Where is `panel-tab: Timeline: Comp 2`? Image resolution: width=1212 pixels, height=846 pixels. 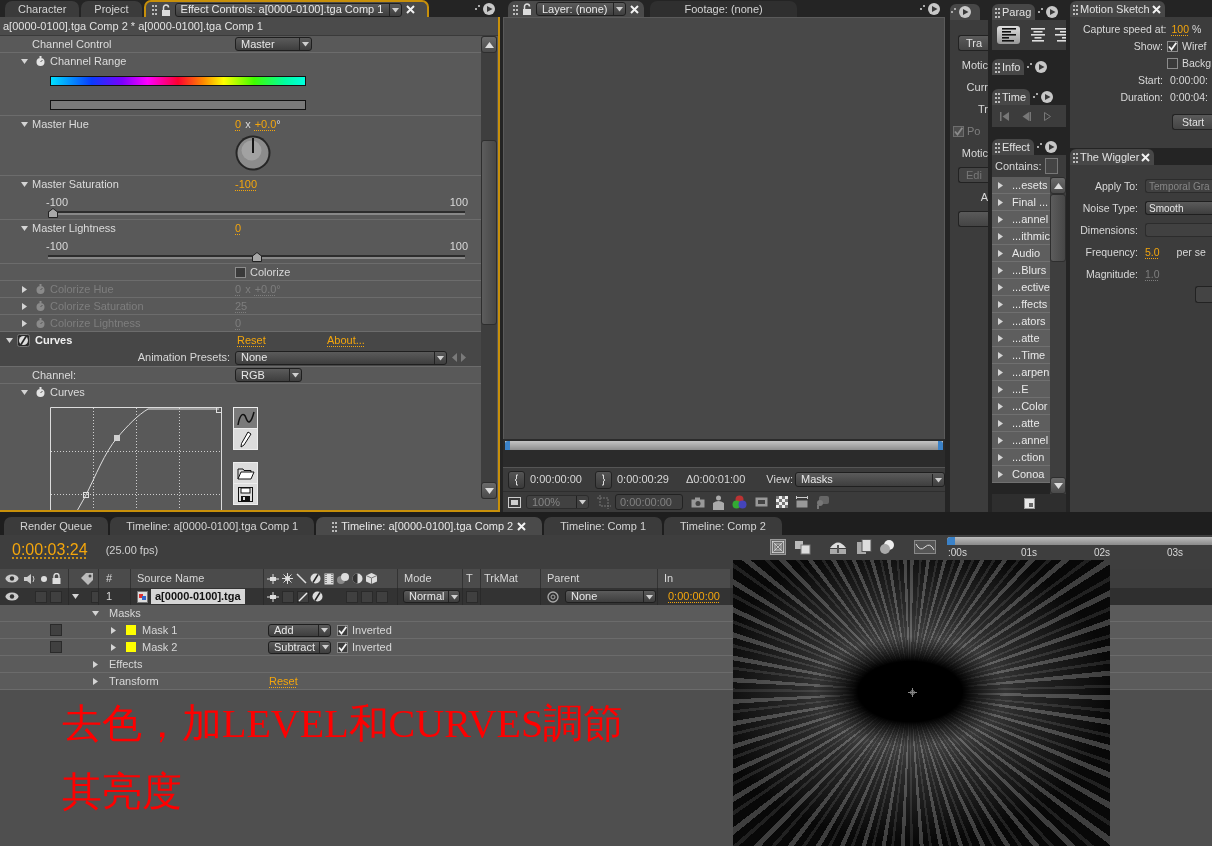 panel-tab: Timeline: Comp 2 is located at coordinates (723, 526).